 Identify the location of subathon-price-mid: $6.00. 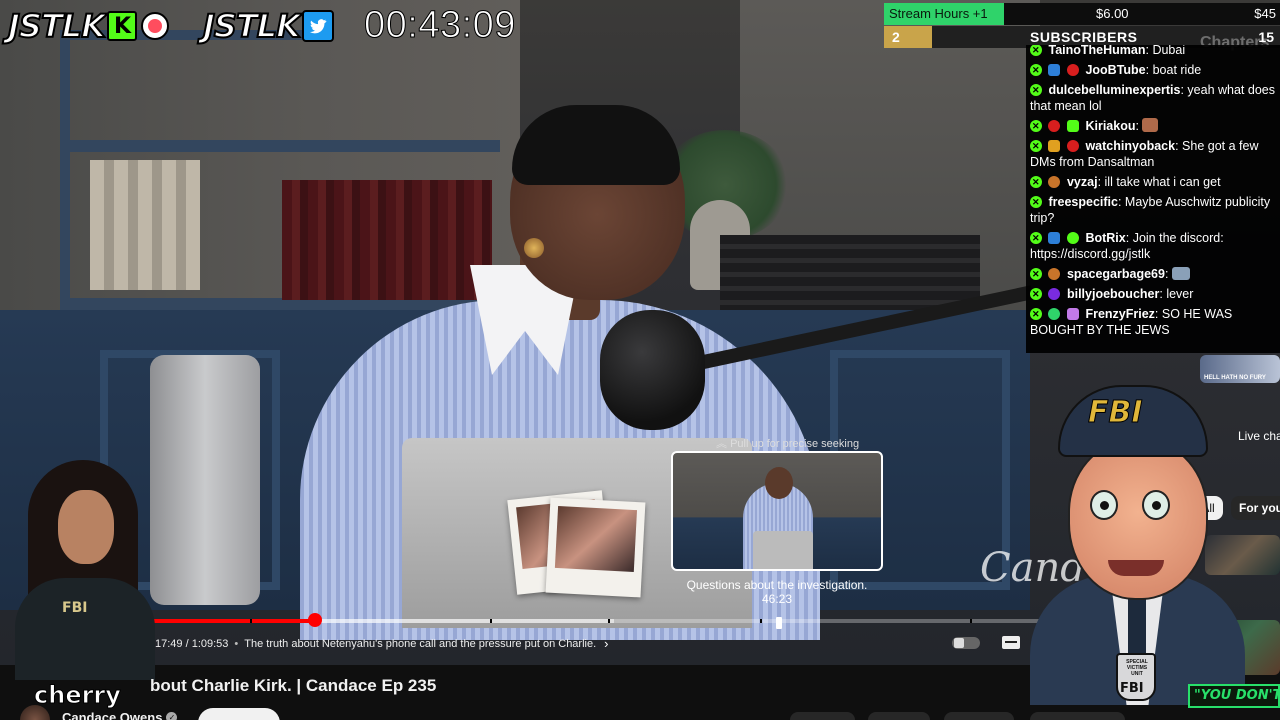
(1112, 13).